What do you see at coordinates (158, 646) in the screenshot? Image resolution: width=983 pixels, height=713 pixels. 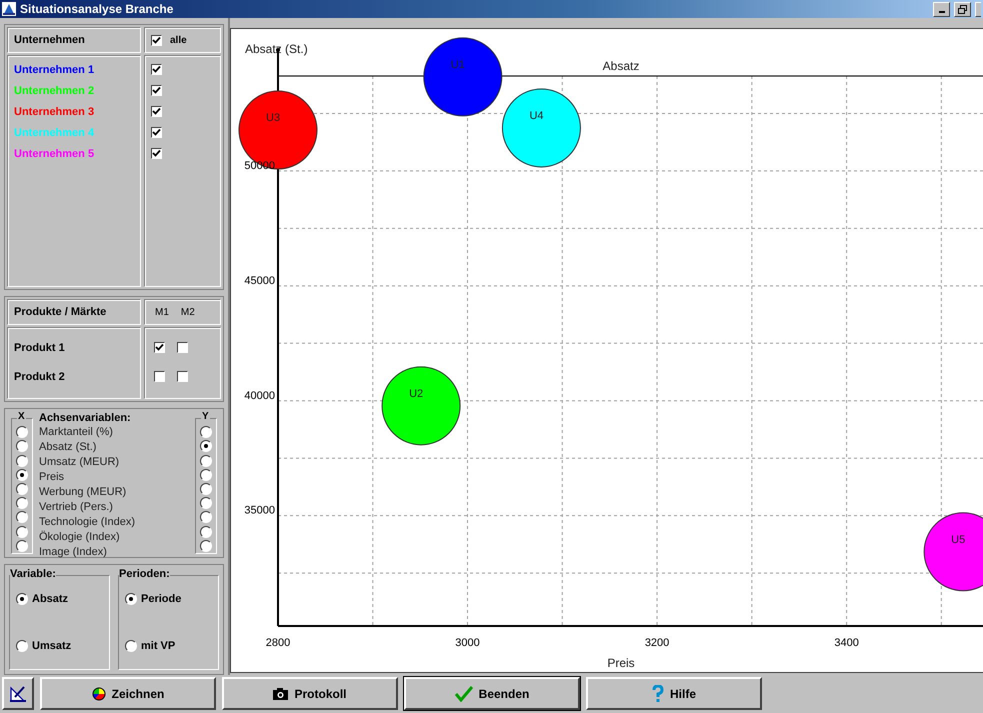 I see `radio-label: mit VP` at bounding box center [158, 646].